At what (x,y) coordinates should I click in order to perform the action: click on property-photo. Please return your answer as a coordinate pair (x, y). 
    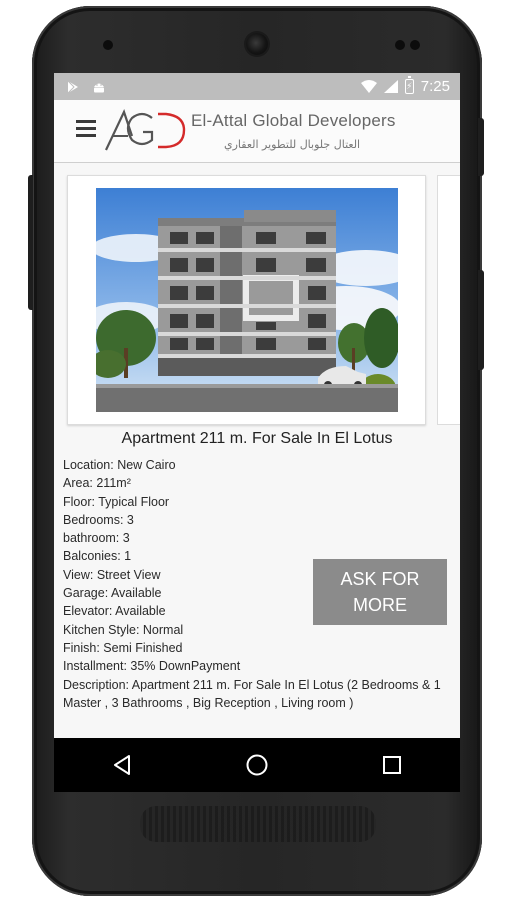
    Looking at the image, I should click on (247, 300).